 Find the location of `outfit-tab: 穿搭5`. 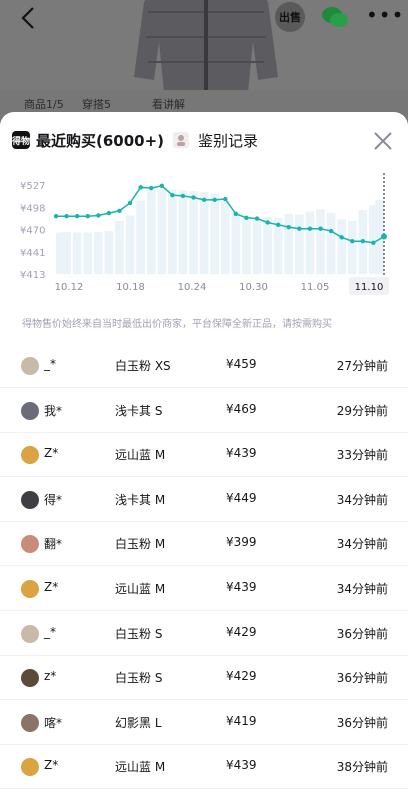

outfit-tab: 穿搭5 is located at coordinates (96, 104).